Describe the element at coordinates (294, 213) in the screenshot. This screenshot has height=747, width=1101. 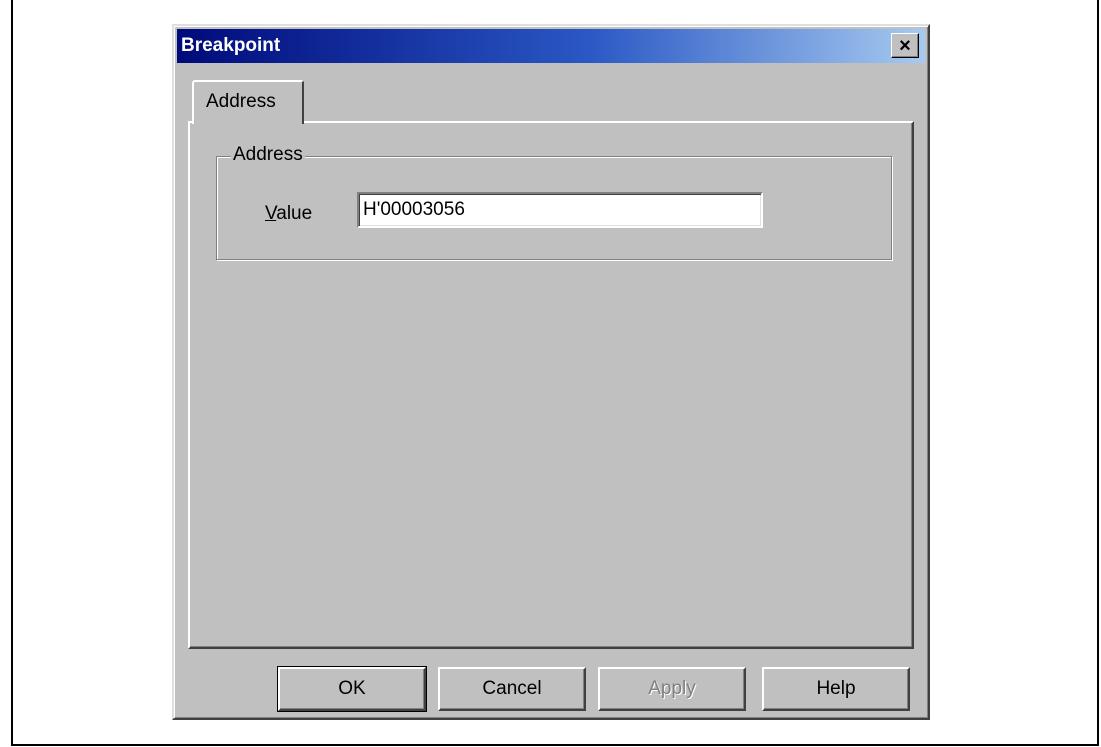
I see `value-label-rest: alue` at that location.